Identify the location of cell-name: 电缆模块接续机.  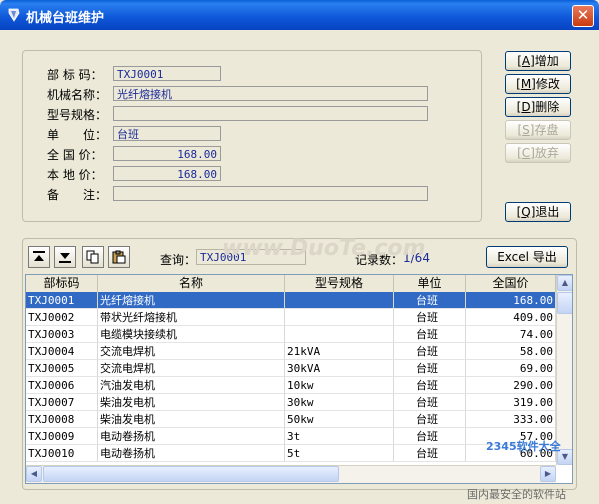
(191, 334).